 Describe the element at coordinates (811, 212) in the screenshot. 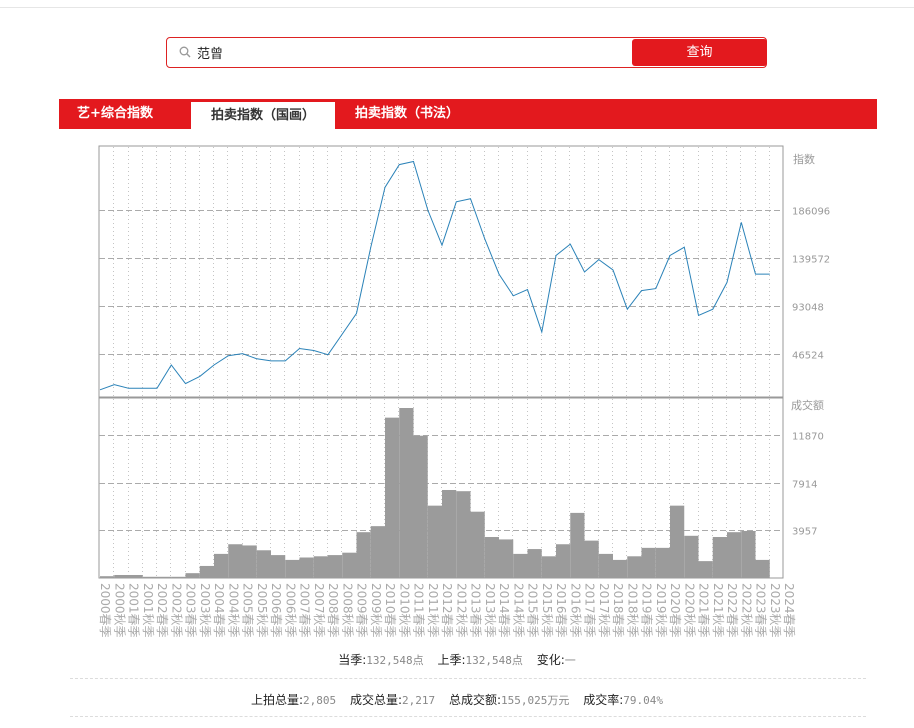

I see `index-tick-label: 186096` at that location.